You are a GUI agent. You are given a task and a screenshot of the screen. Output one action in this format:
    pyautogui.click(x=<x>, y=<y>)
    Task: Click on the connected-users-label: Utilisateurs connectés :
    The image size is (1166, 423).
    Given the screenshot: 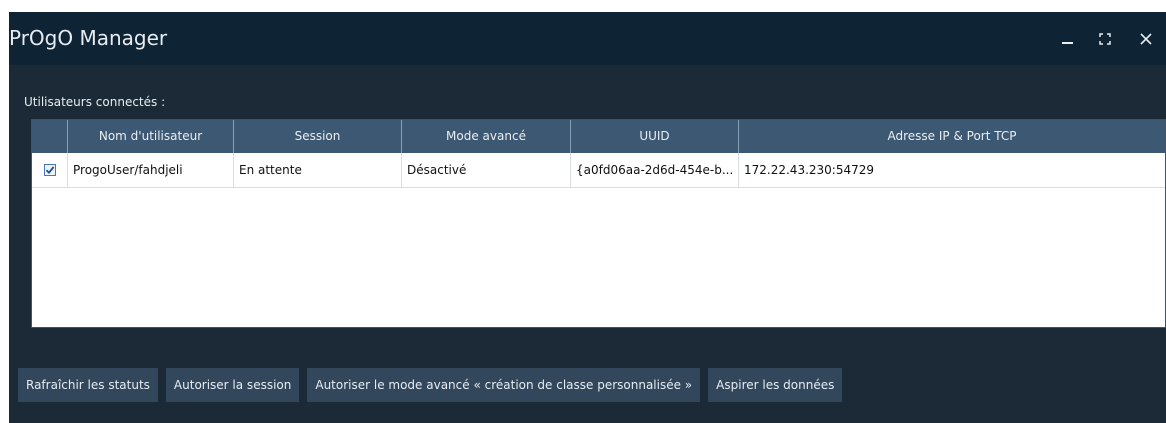 What is the action you would take?
    pyautogui.click(x=95, y=102)
    